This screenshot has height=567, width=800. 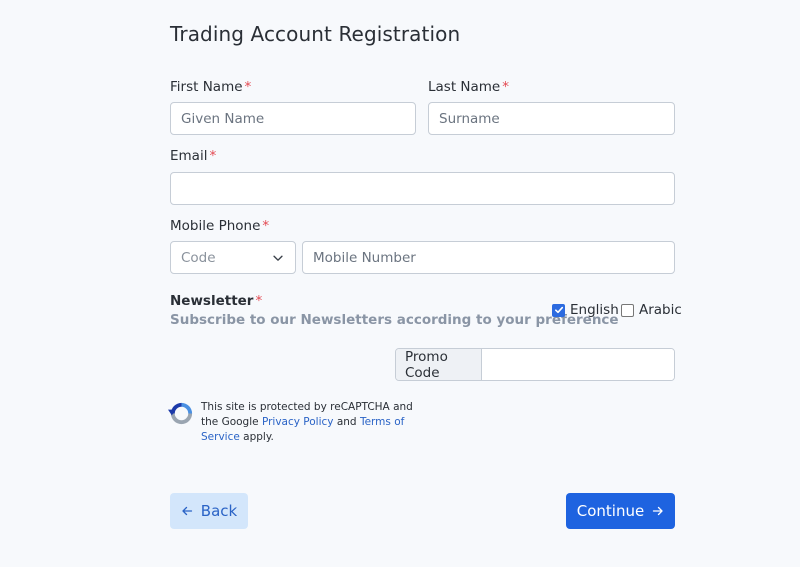 What do you see at coordinates (658, 511) in the screenshot?
I see `arrow-right-icon` at bounding box center [658, 511].